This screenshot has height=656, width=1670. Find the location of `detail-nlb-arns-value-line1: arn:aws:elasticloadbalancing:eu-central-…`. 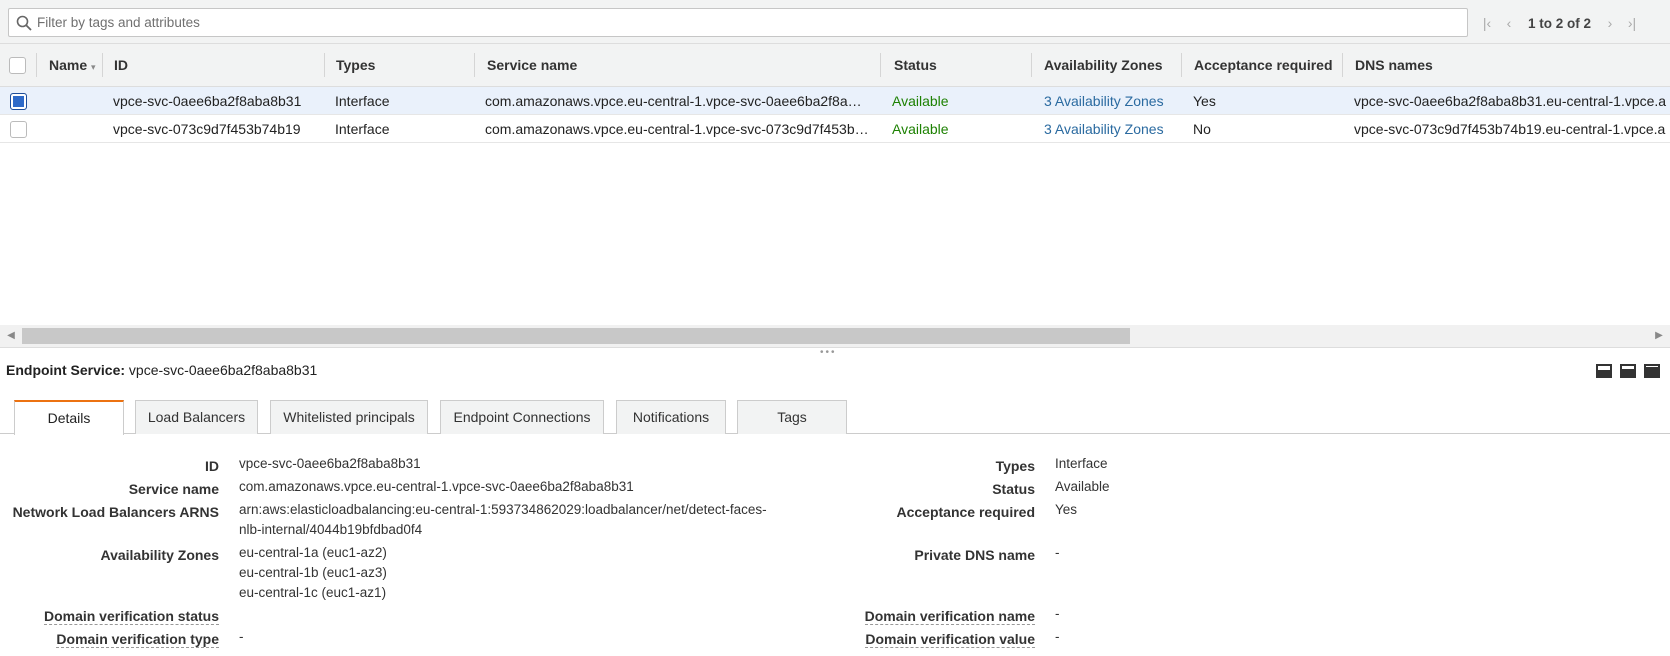

detail-nlb-arns-value-line1: arn:aws:elasticloadbalancing:eu-central-… is located at coordinates (503, 509).